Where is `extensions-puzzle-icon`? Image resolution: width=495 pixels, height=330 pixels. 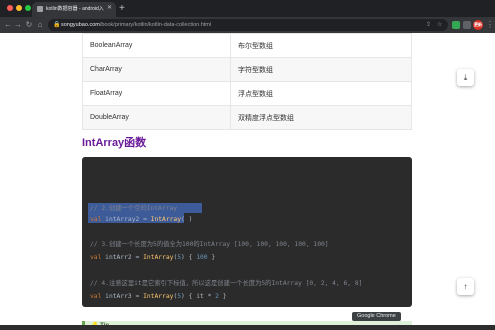 extensions-puzzle-icon is located at coordinates (467, 25).